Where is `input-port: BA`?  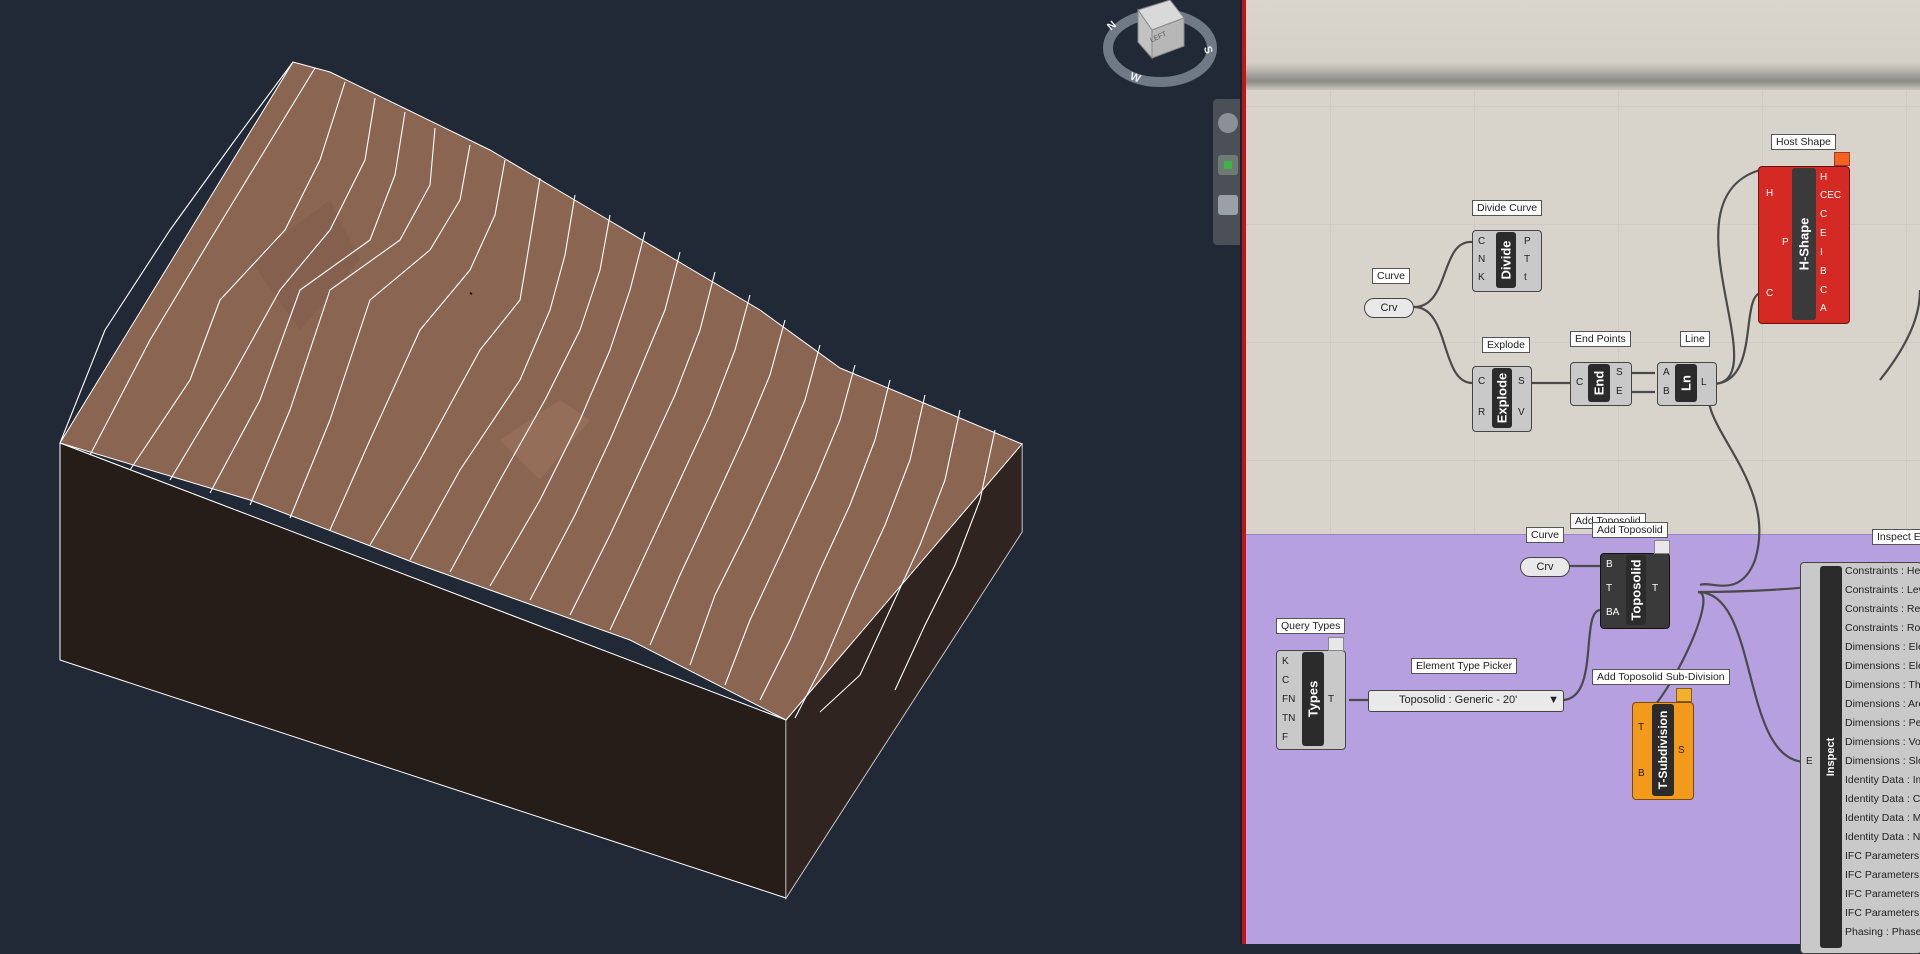
input-port: BA is located at coordinates (1612, 613).